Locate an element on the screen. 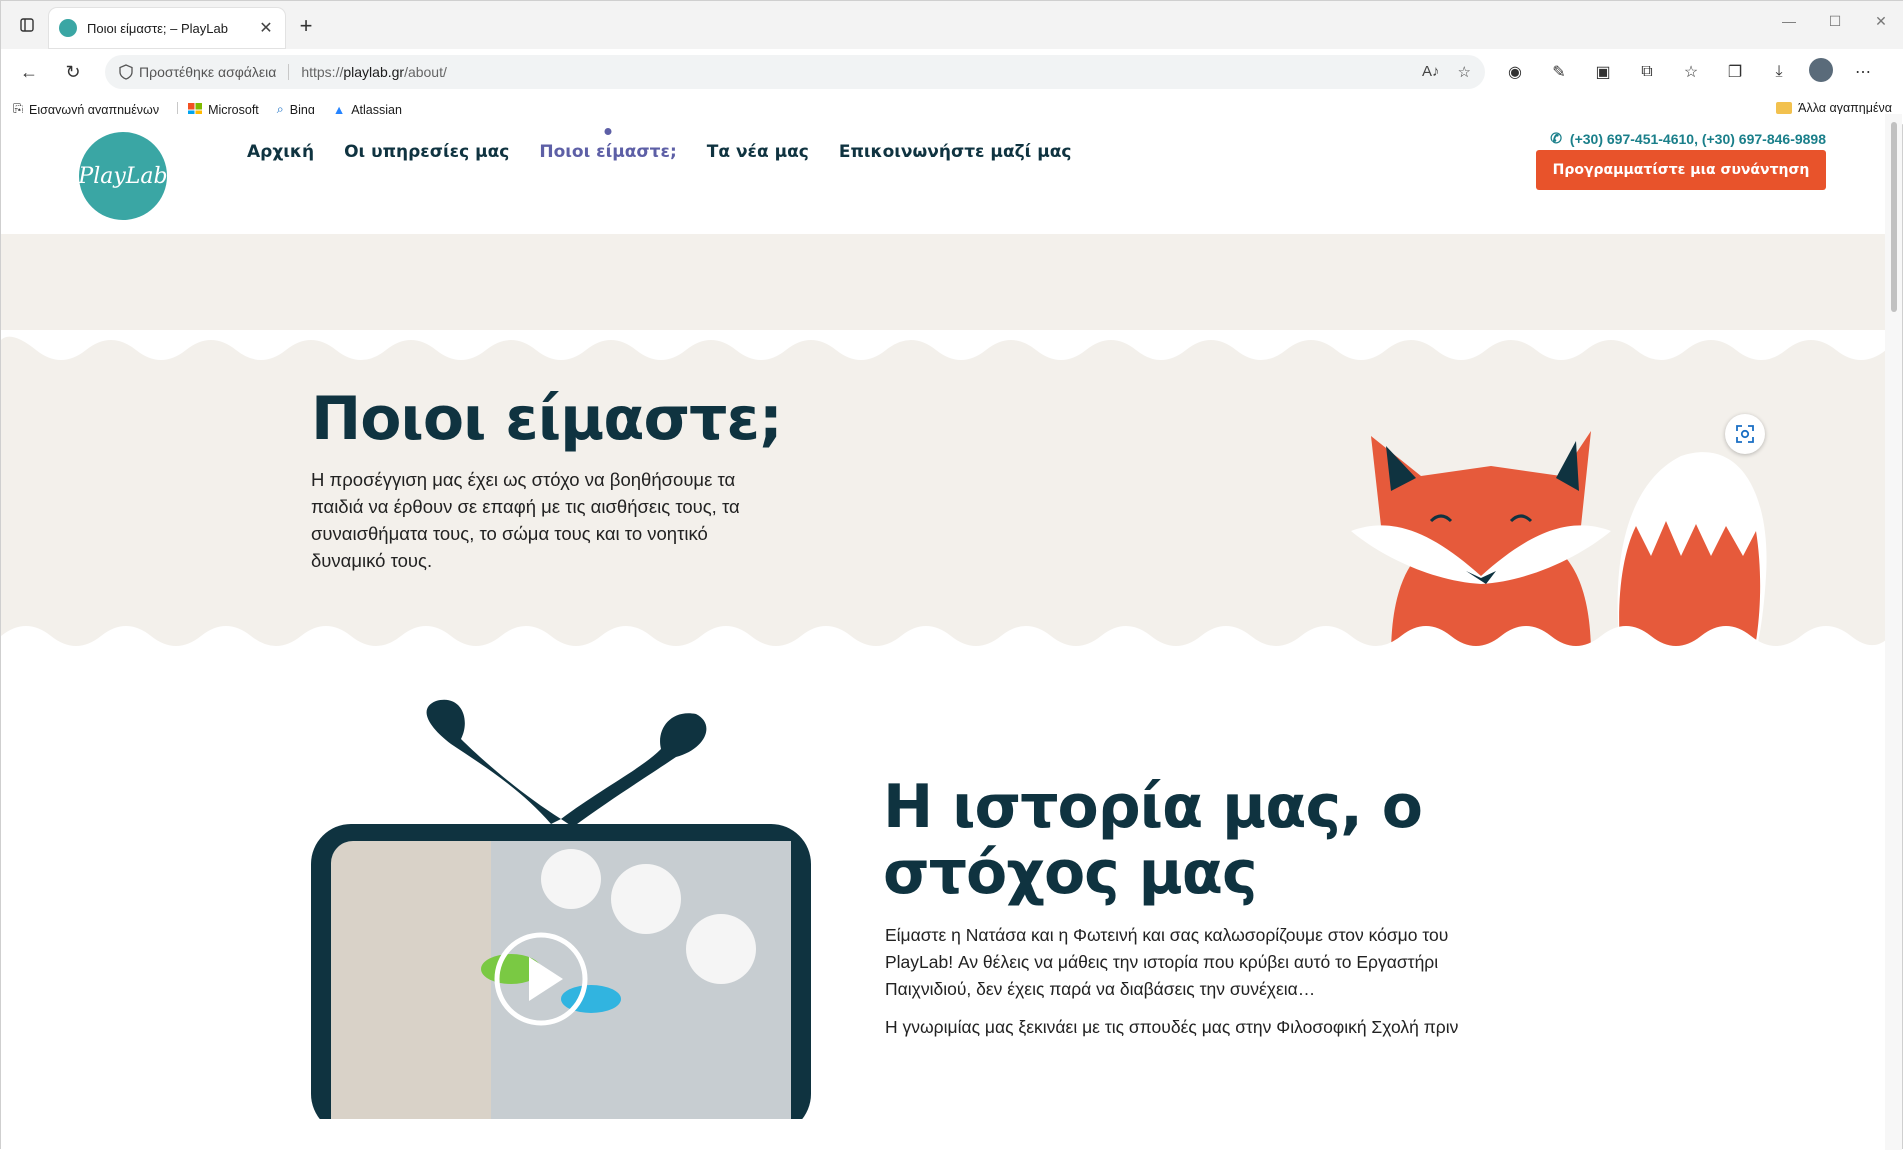  hero-title: Ποιοι είμαστε; is located at coordinates (547, 419).